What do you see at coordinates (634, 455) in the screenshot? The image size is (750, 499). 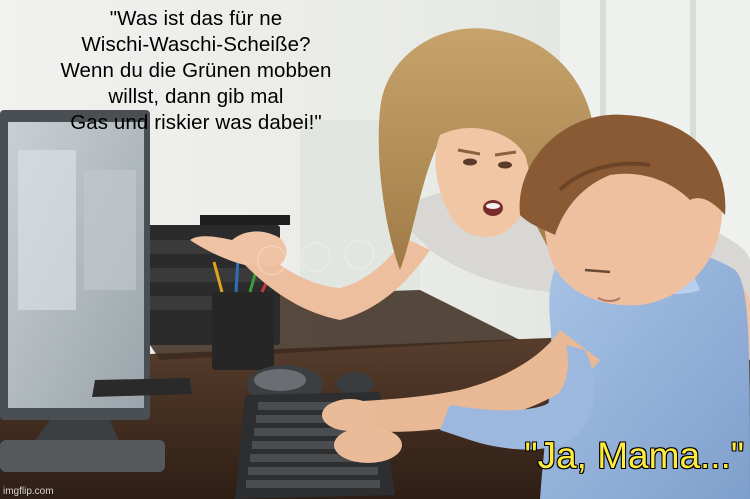 I see `caption-bottom: "Ja, Mama..."` at bounding box center [634, 455].